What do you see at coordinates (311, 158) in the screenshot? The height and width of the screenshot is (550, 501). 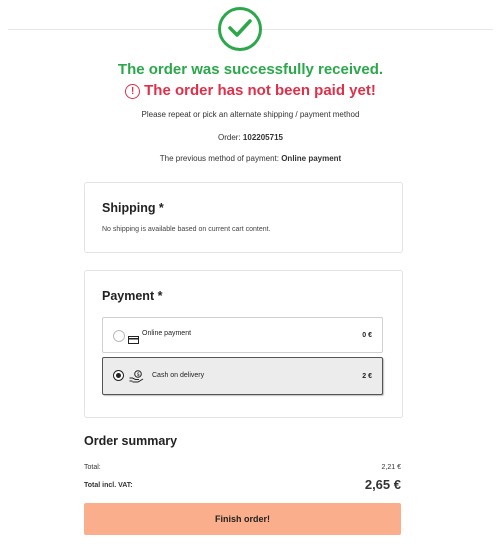 I see `previous-method-value: Online payment` at bounding box center [311, 158].